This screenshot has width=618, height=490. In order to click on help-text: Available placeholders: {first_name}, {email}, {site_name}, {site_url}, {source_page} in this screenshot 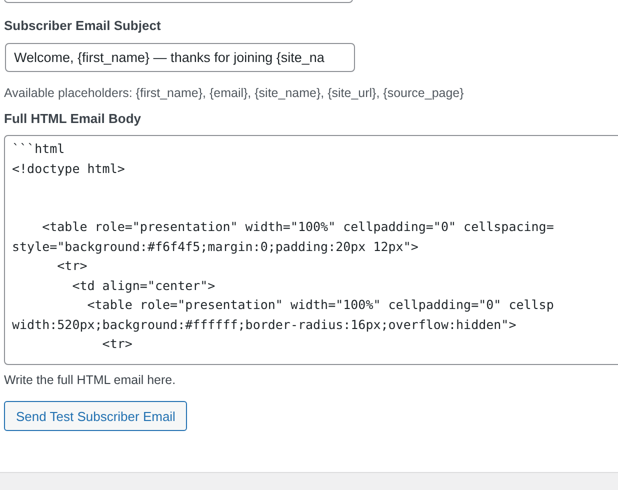, I will do `click(234, 93)`.